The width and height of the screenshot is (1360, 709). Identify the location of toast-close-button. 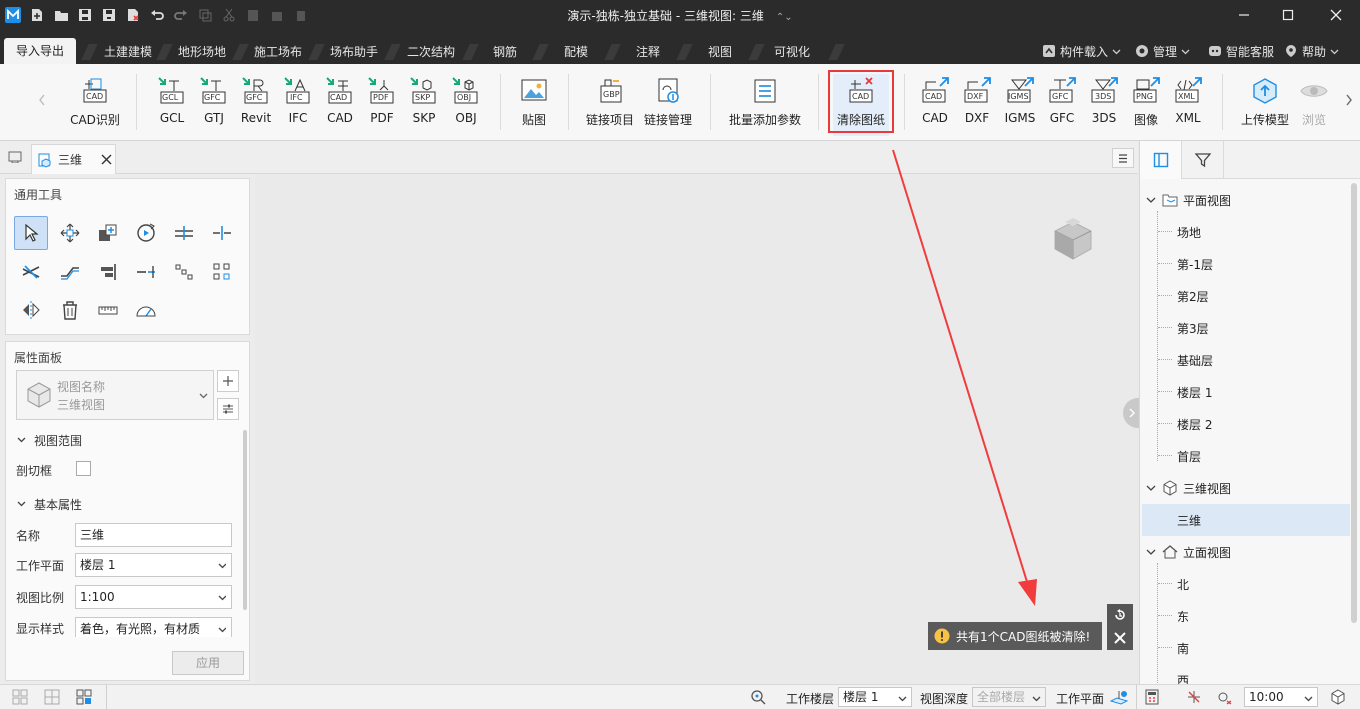
(1120, 638).